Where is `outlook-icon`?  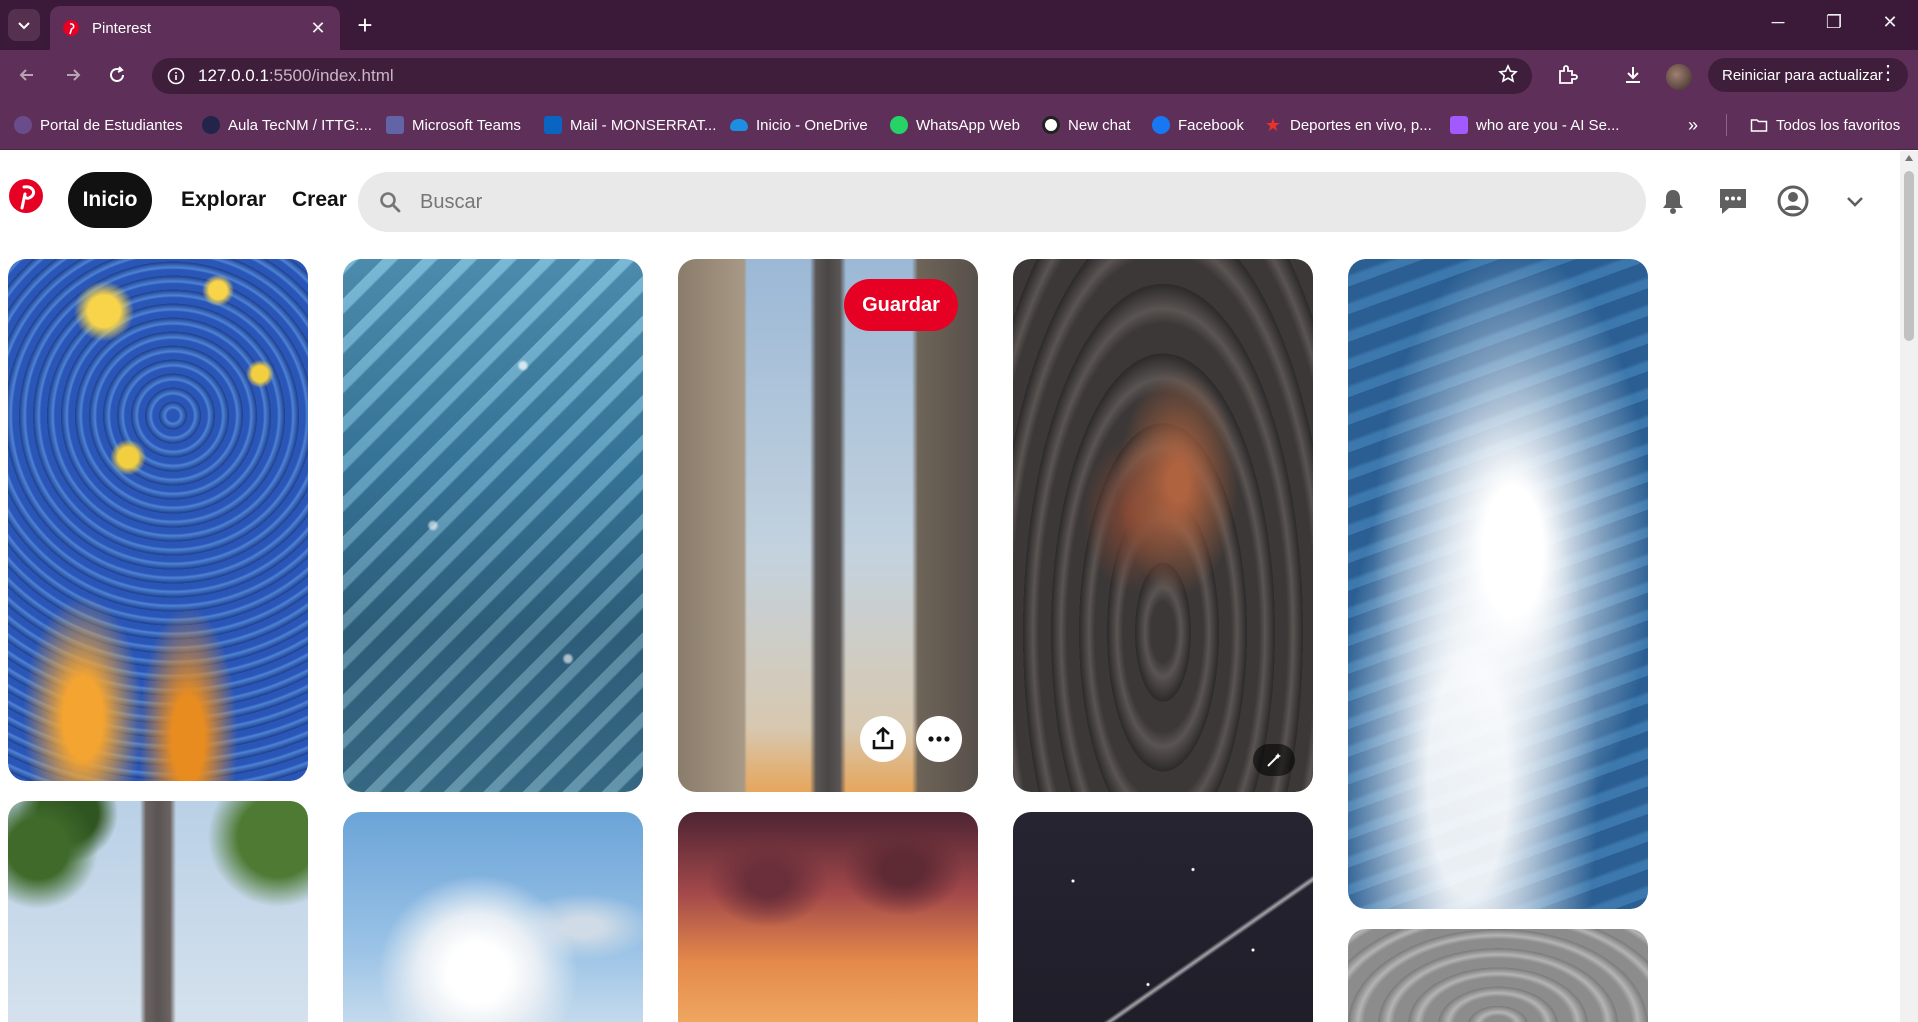 outlook-icon is located at coordinates (553, 125).